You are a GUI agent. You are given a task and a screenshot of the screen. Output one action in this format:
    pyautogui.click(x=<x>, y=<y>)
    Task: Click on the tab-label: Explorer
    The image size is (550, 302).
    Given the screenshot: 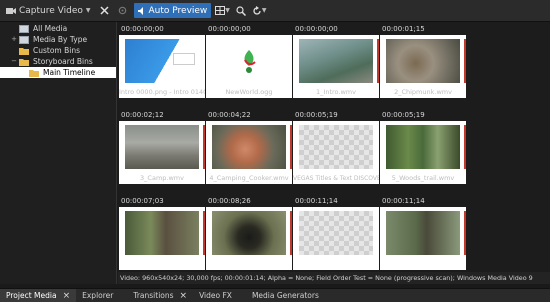 What is the action you would take?
    pyautogui.click(x=98, y=295)
    